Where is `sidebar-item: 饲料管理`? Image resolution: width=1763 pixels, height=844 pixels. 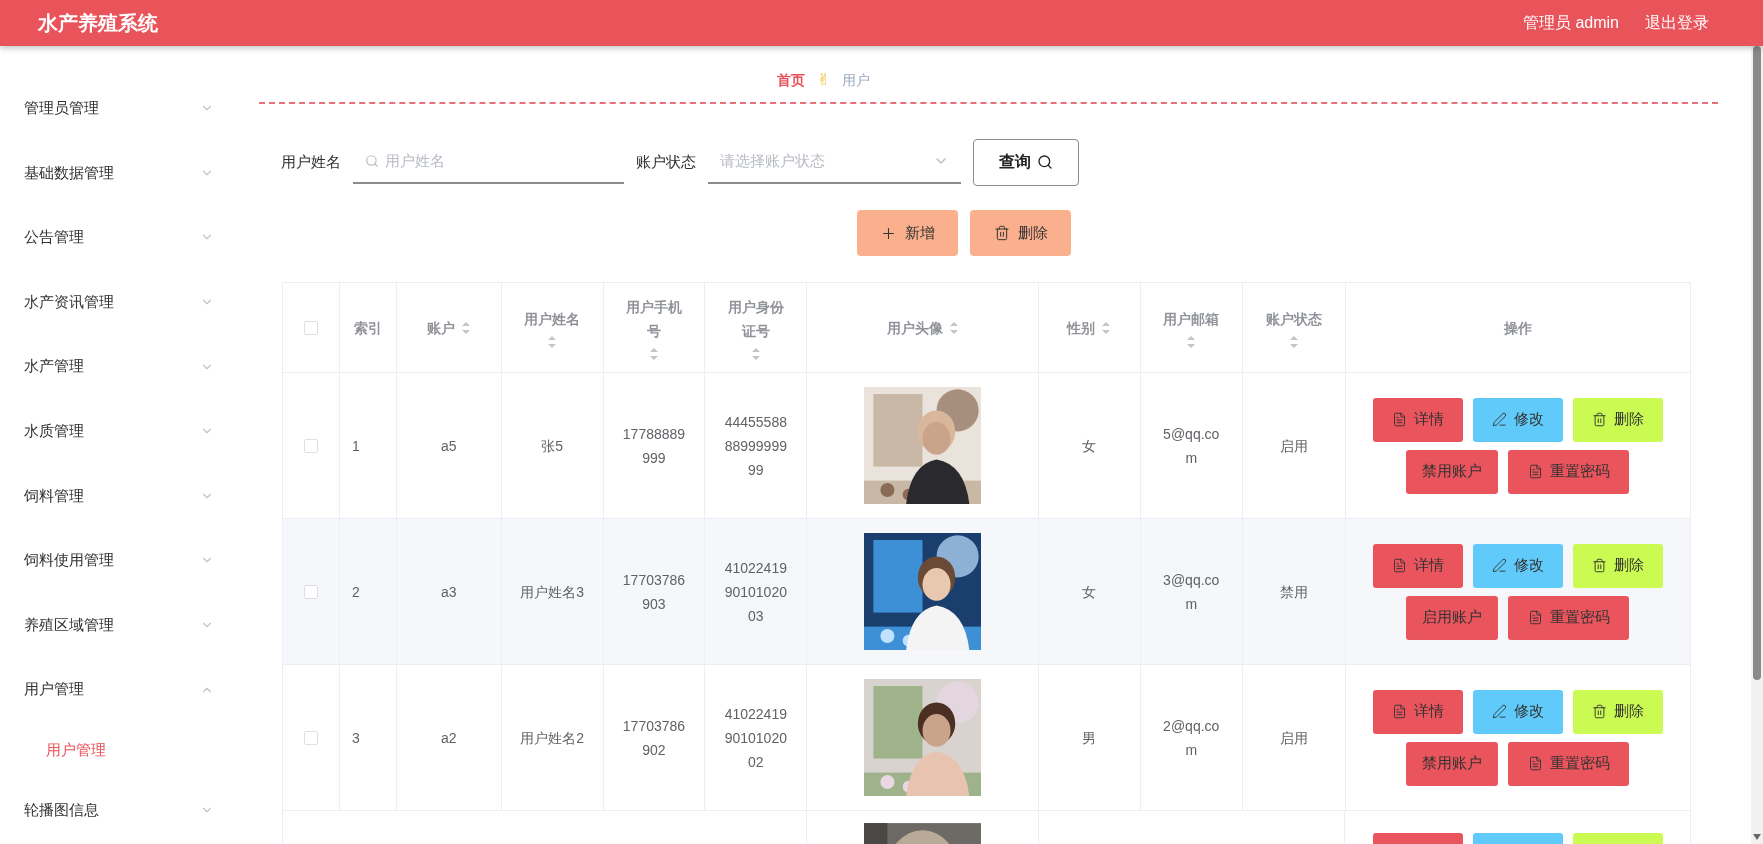
sidebar-item: 饲料管理 is located at coordinates (125, 496).